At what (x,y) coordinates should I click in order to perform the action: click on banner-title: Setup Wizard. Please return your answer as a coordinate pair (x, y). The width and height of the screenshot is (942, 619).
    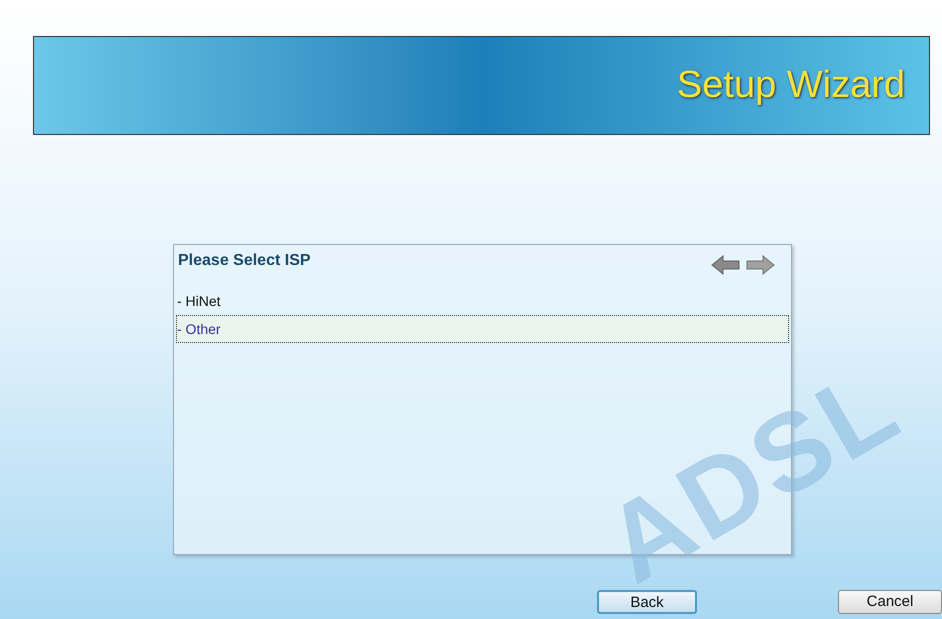
    Looking at the image, I should click on (790, 85).